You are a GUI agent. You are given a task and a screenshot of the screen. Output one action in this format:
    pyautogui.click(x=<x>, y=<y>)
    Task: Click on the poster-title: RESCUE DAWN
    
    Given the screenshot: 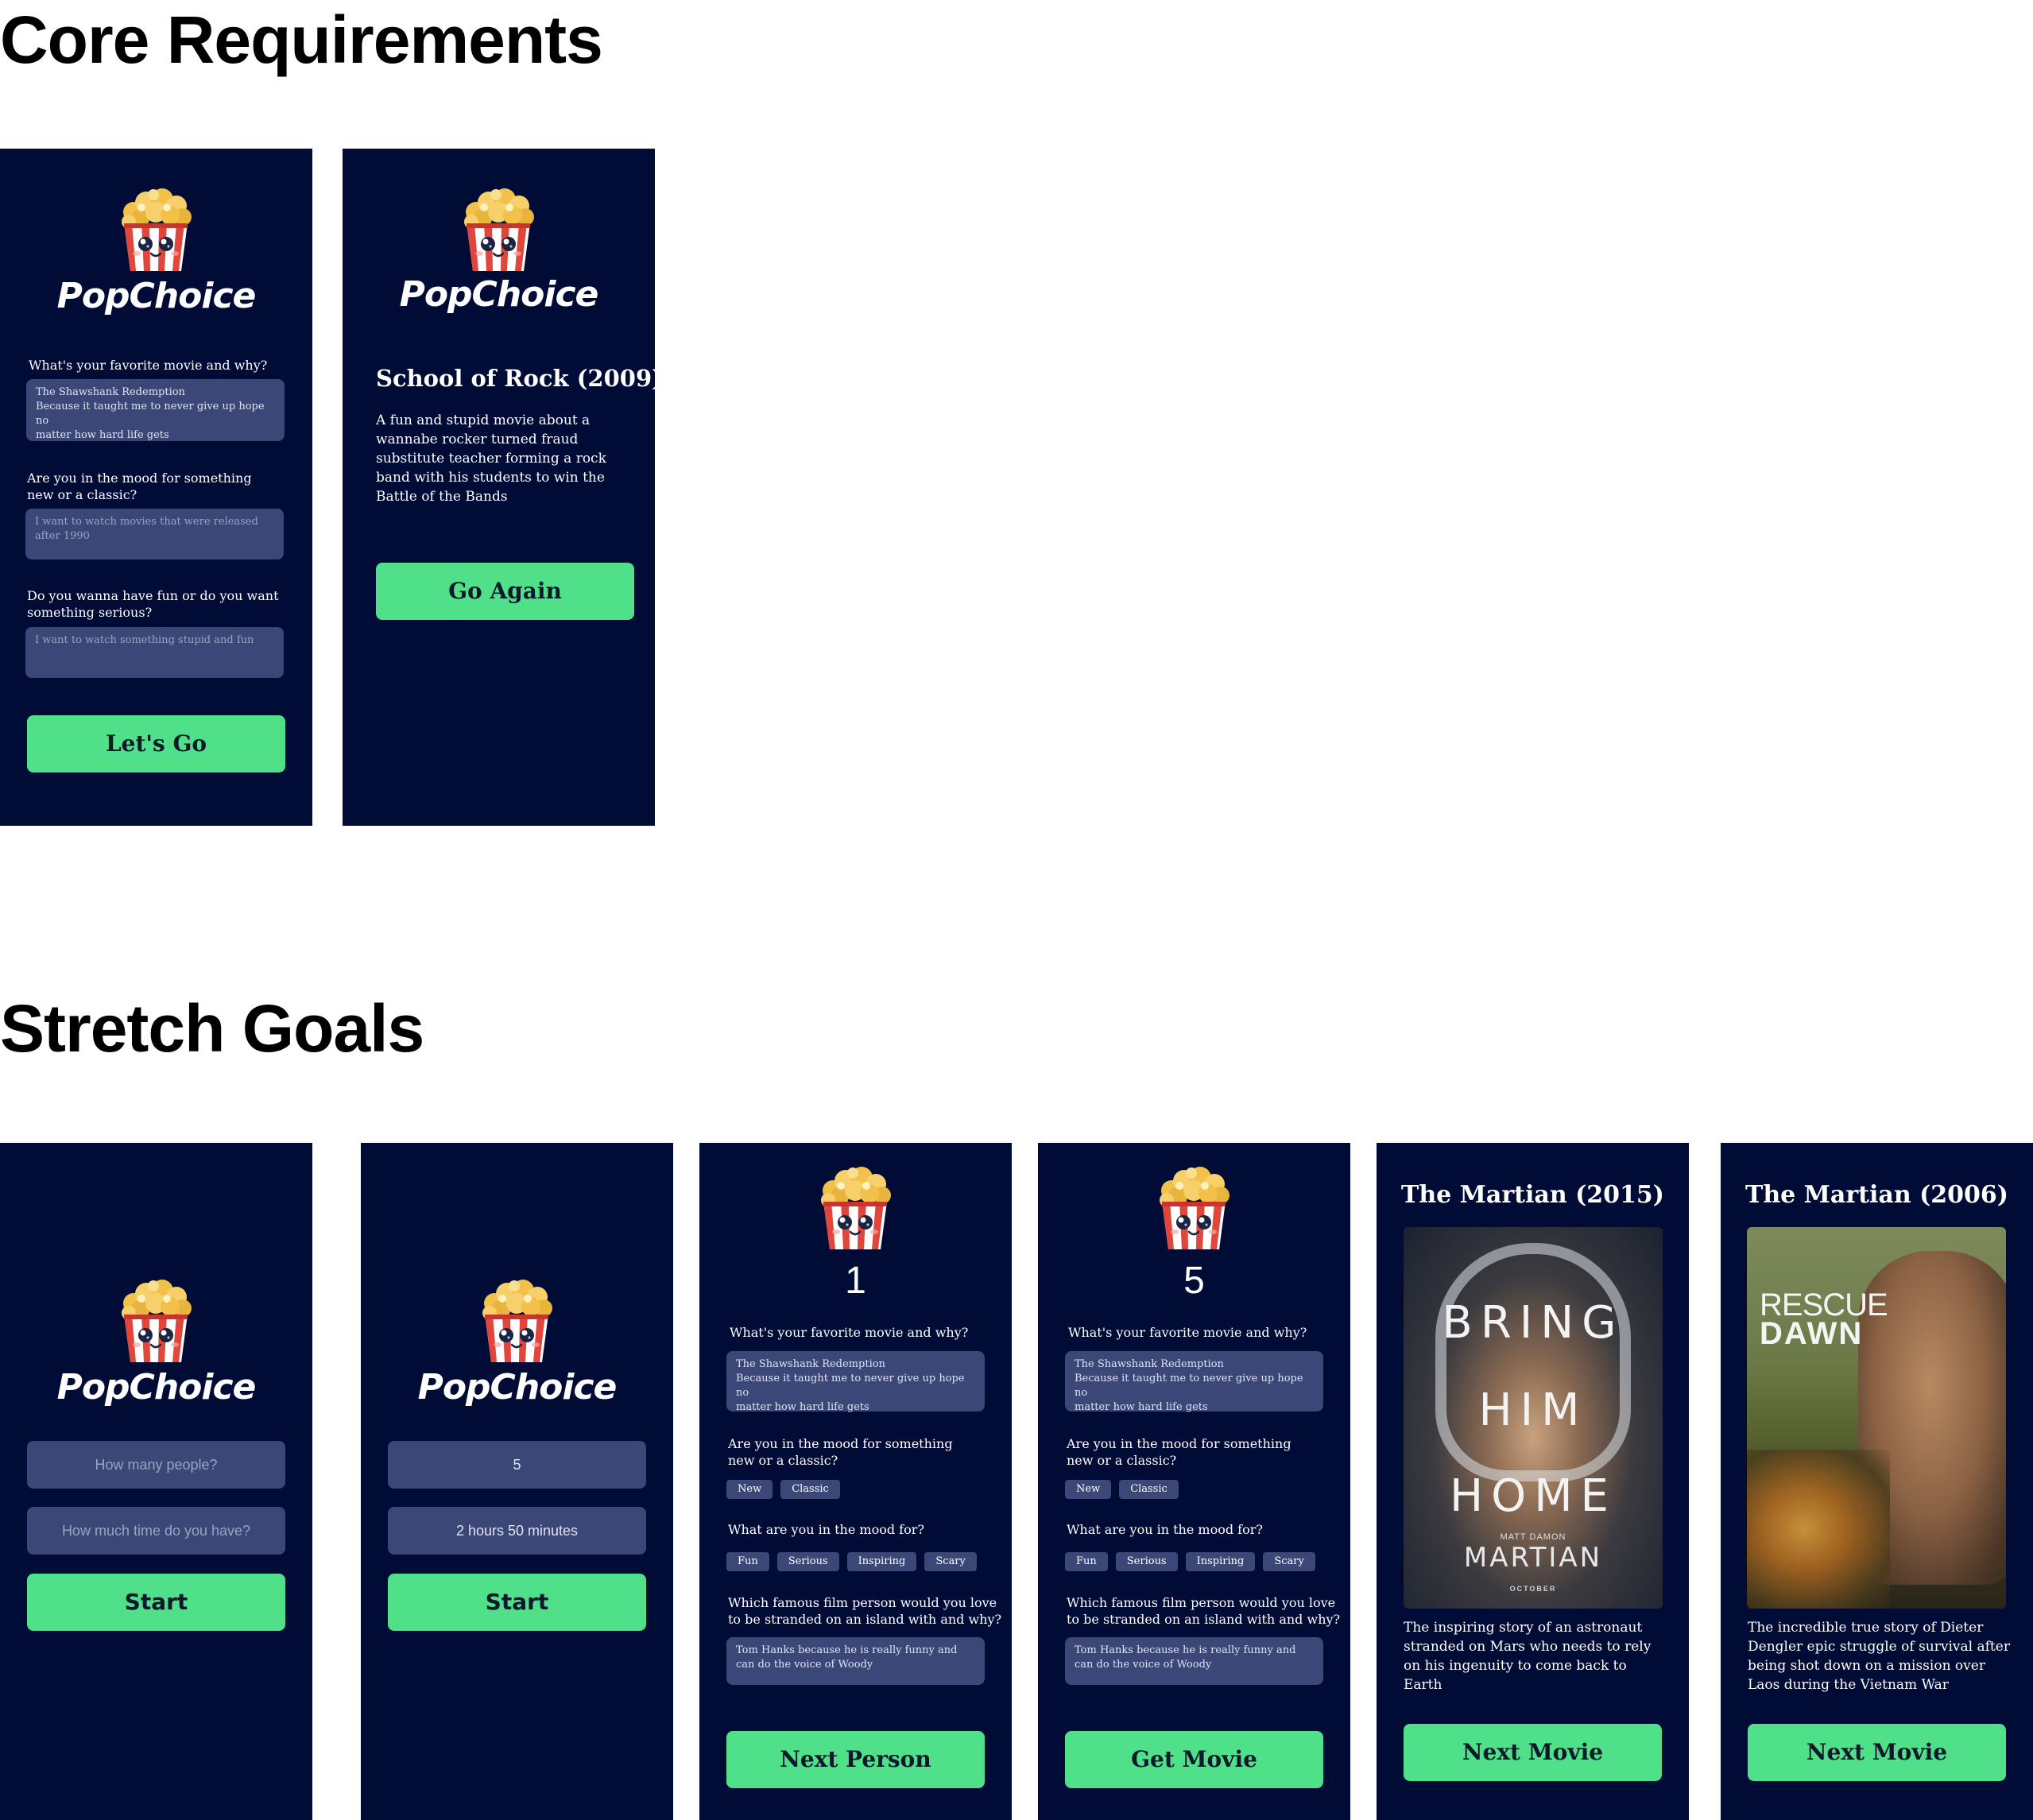 What is the action you would take?
    pyautogui.click(x=1824, y=1319)
    